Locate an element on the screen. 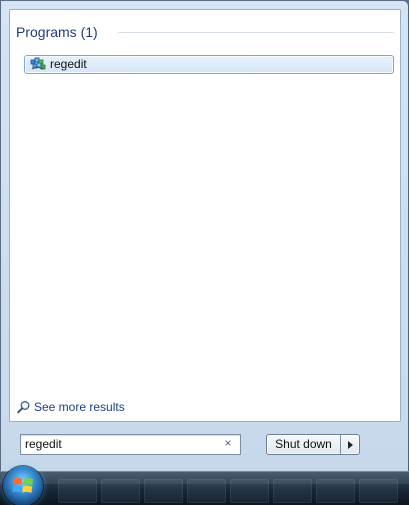 The image size is (409, 505). triangle-right-icon is located at coordinates (350, 445).